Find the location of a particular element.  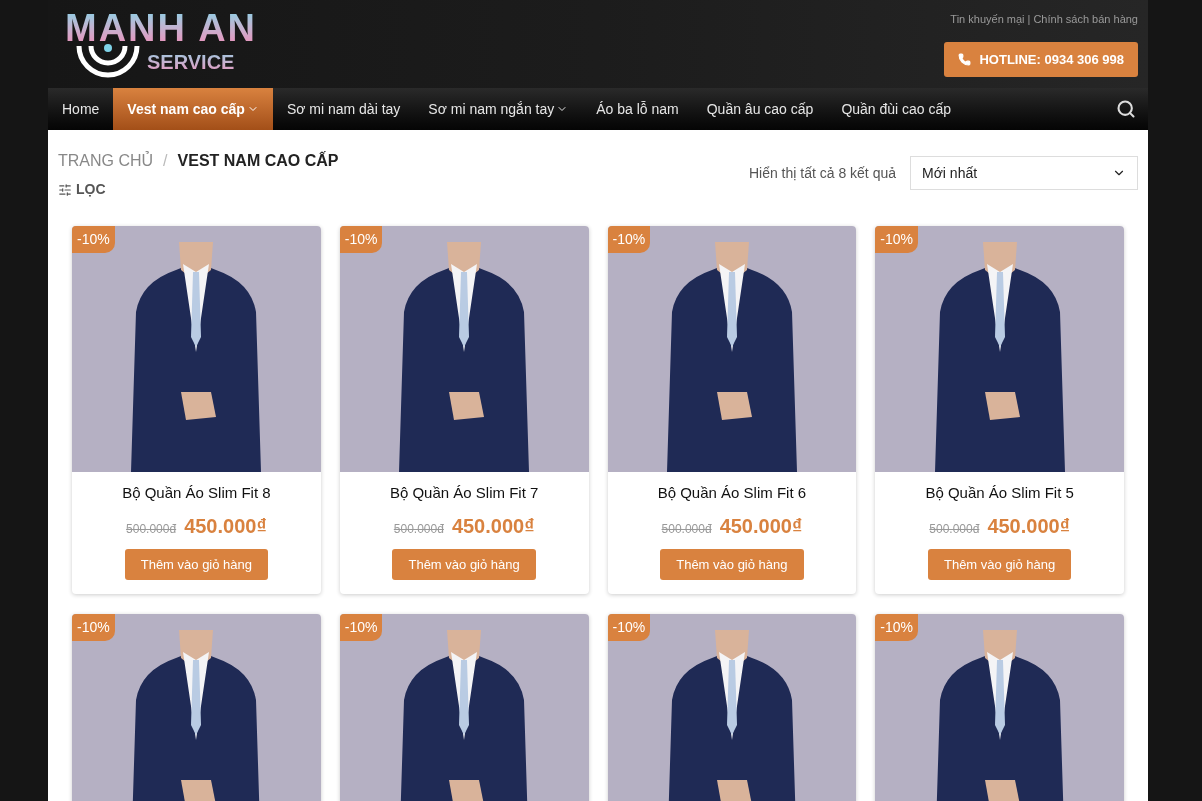

nav-item: Sơ mi nam dài tay is located at coordinates (343, 109).